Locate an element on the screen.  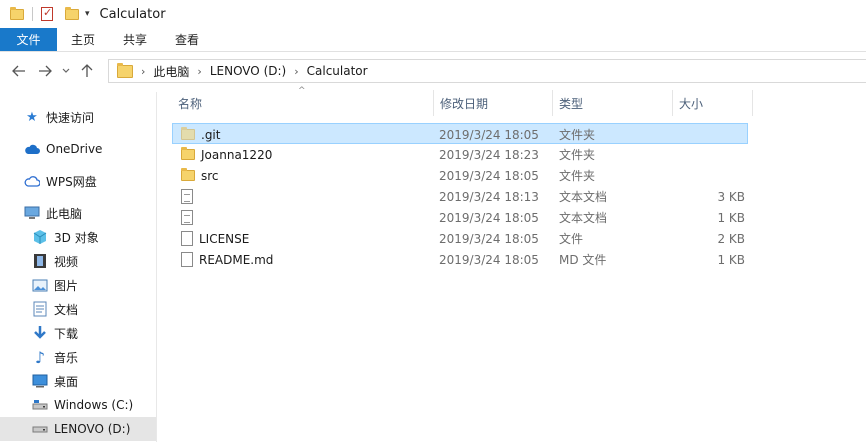
nav-item-documents: 文档 is located at coordinates (78, 309).